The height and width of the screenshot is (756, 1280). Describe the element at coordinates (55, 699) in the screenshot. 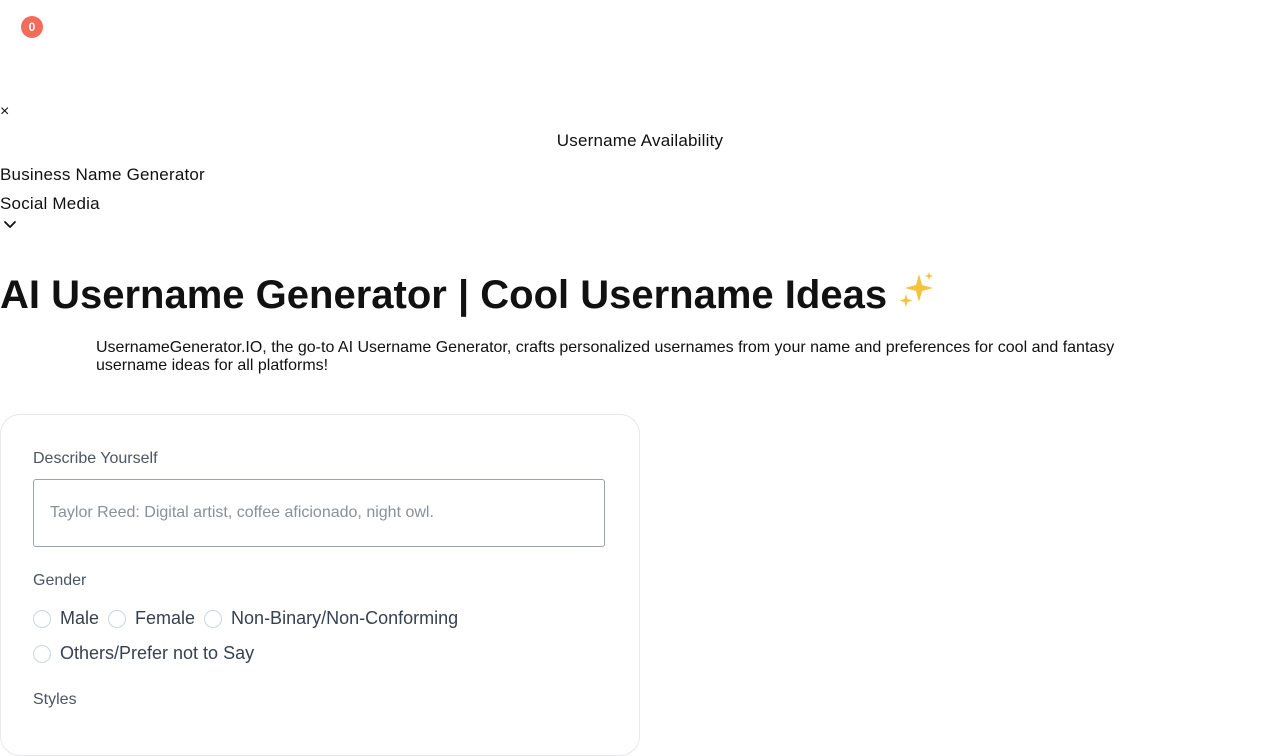

I see `styles-label: Styles` at that location.